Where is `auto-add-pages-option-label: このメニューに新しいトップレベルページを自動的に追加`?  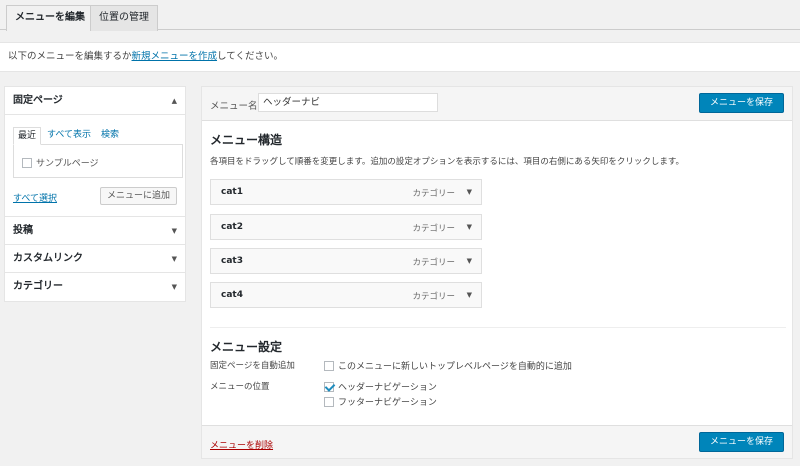
auto-add-pages-option-label: このメニューに新しいトップレベルページを自動的に追加 is located at coordinates (455, 367).